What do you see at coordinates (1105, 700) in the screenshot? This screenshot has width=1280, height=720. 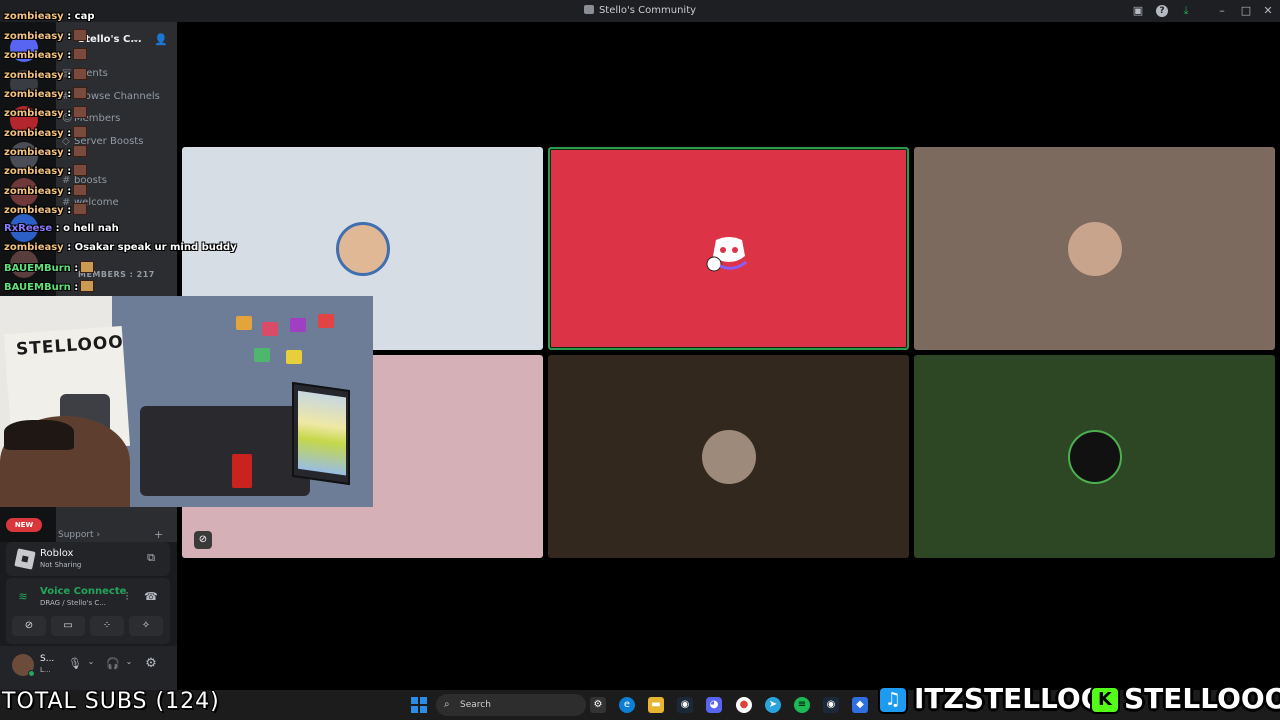 I see `kick-icon: K` at bounding box center [1105, 700].